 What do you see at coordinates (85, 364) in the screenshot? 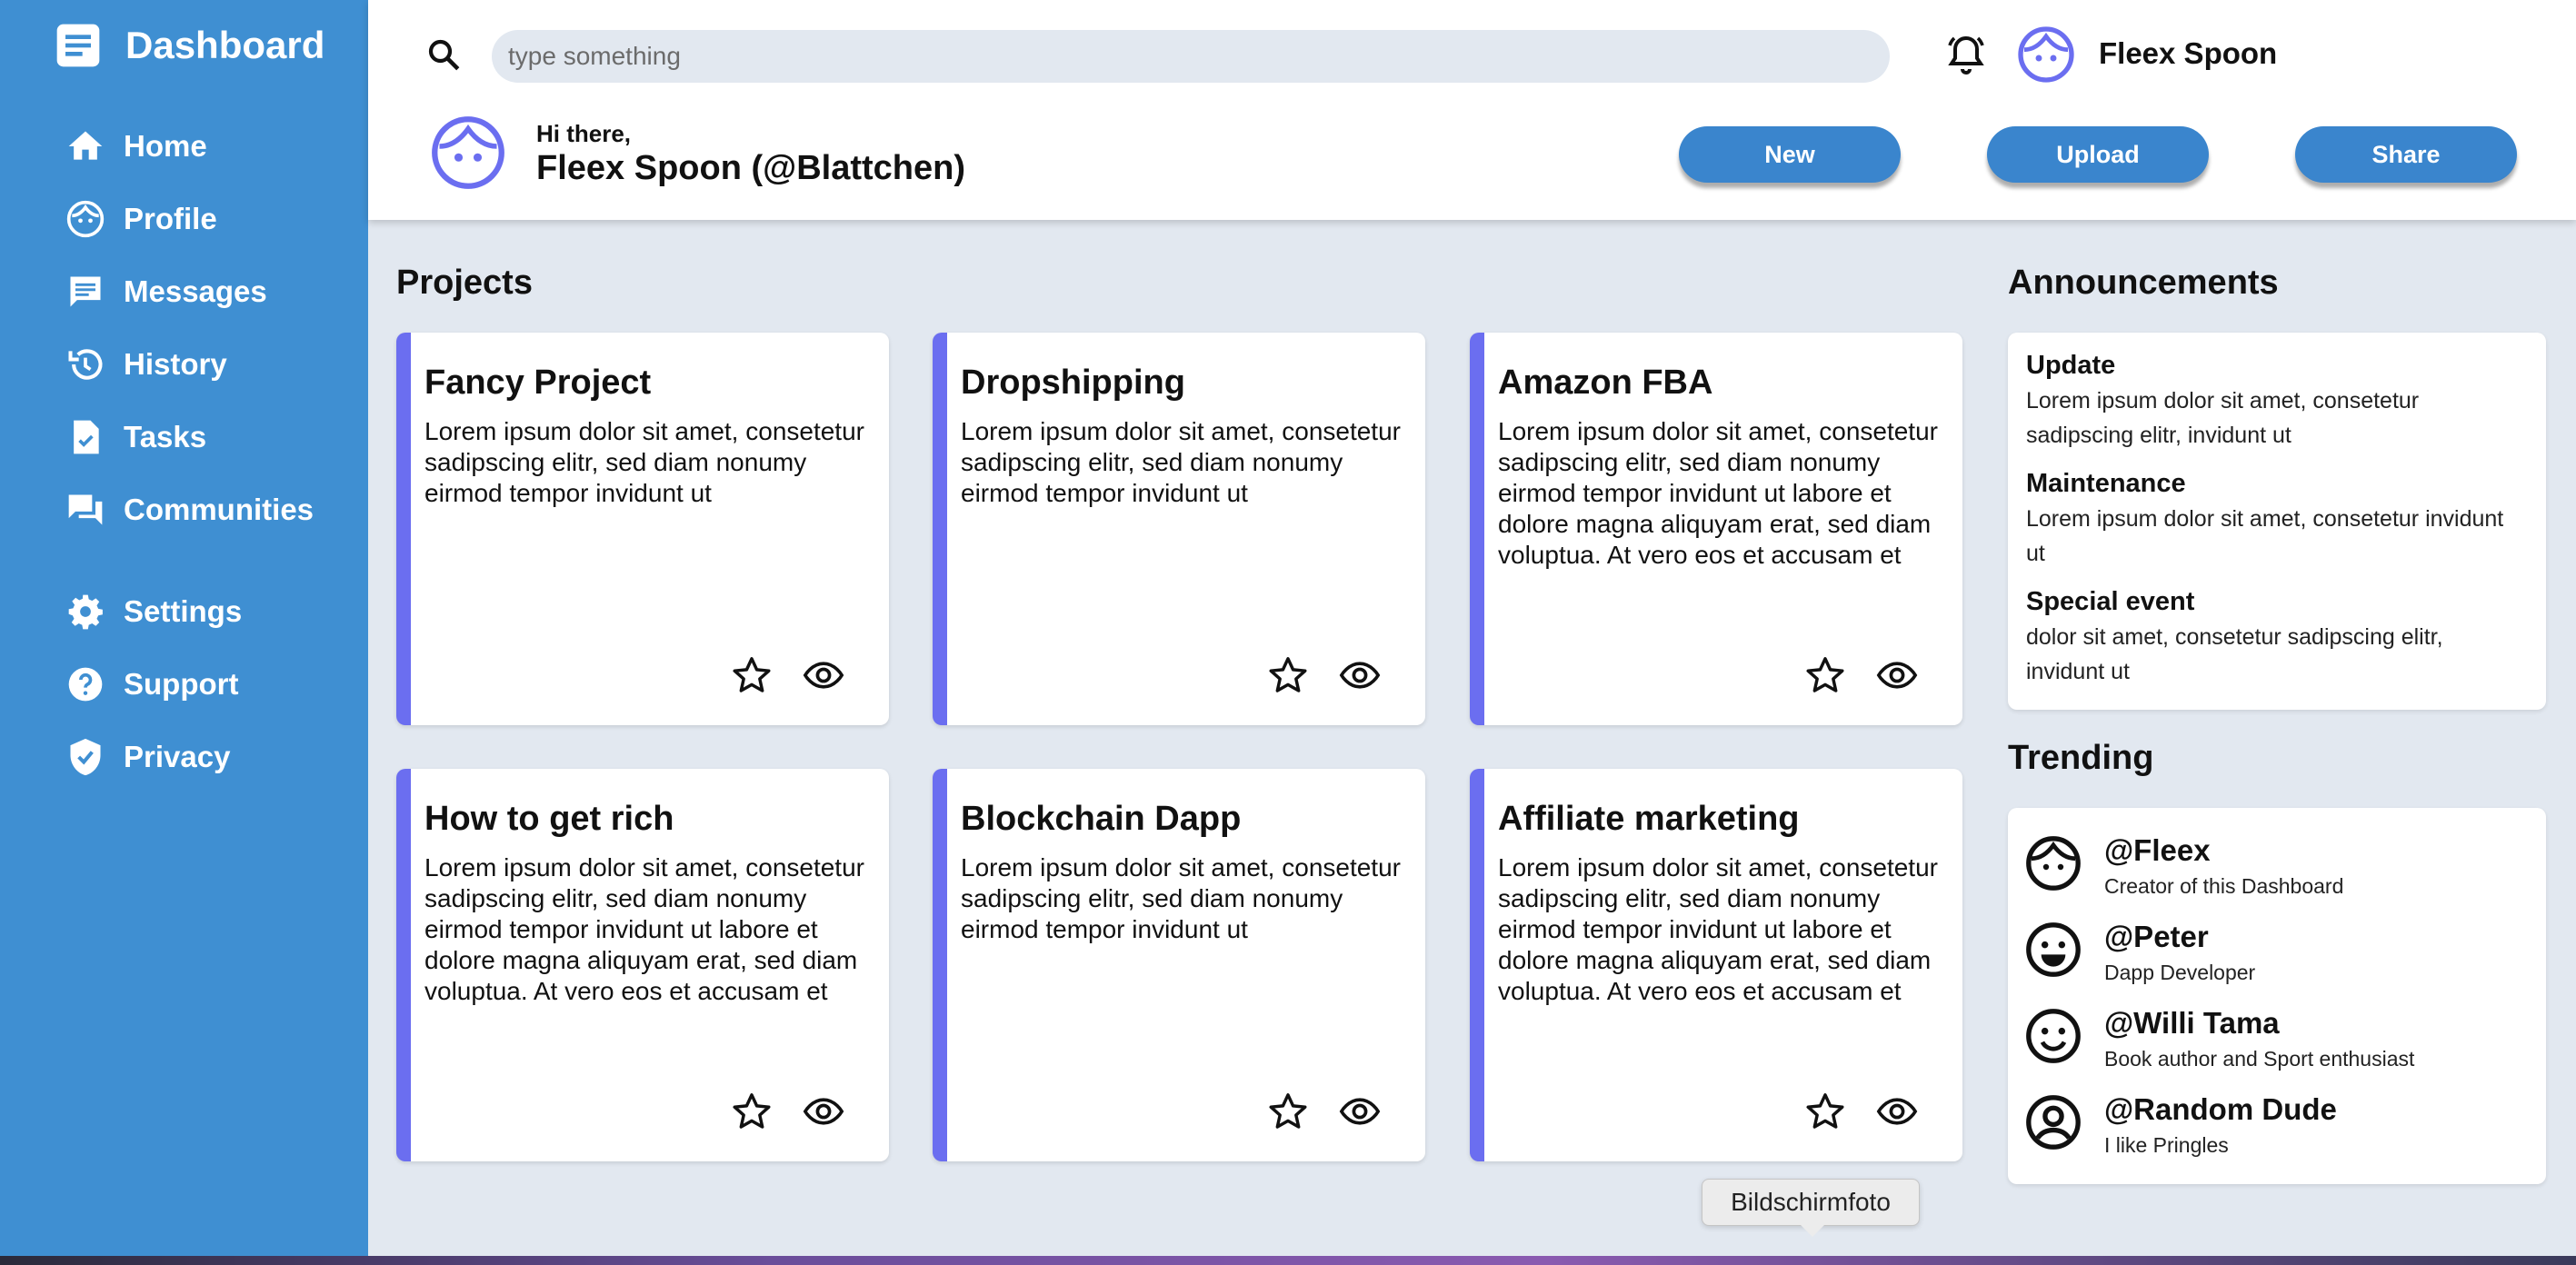
I see `history-icon` at bounding box center [85, 364].